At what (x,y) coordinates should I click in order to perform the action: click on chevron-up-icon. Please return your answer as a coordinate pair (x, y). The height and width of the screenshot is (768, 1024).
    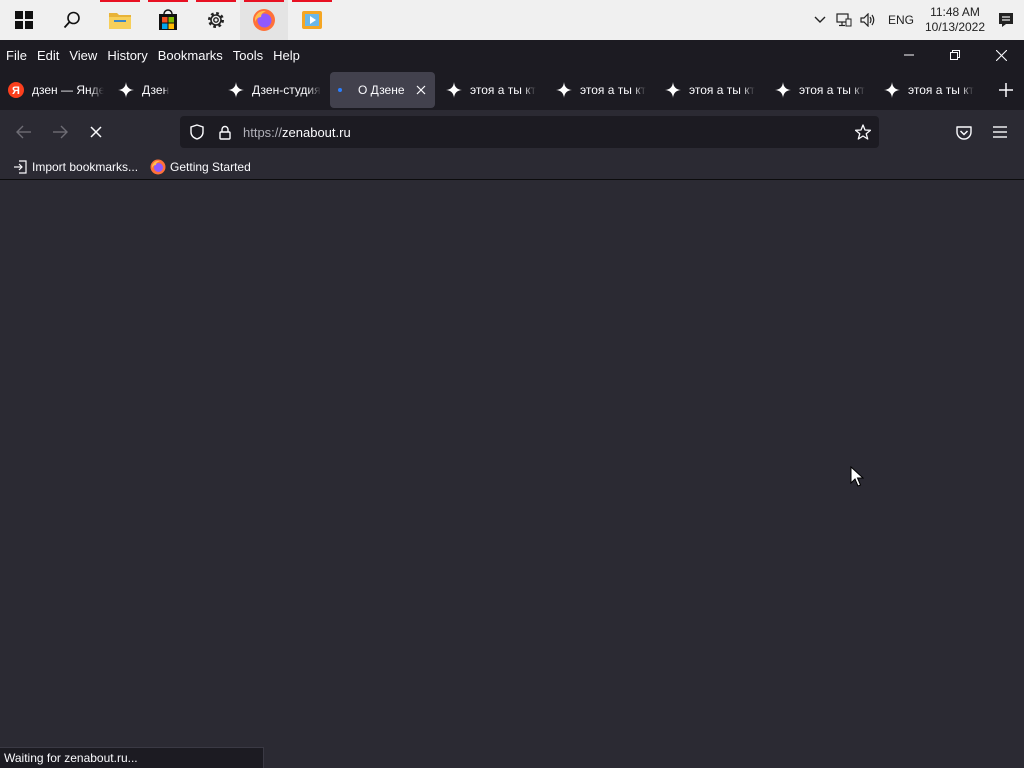
    Looking at the image, I should click on (820, 19).